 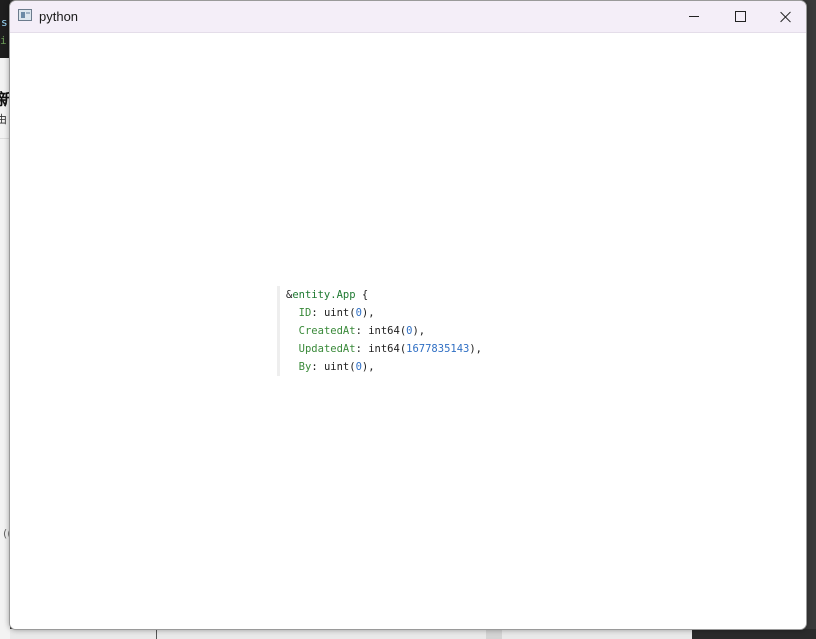 I want to click on code-token: CreatedAt, so click(x=327, y=331).